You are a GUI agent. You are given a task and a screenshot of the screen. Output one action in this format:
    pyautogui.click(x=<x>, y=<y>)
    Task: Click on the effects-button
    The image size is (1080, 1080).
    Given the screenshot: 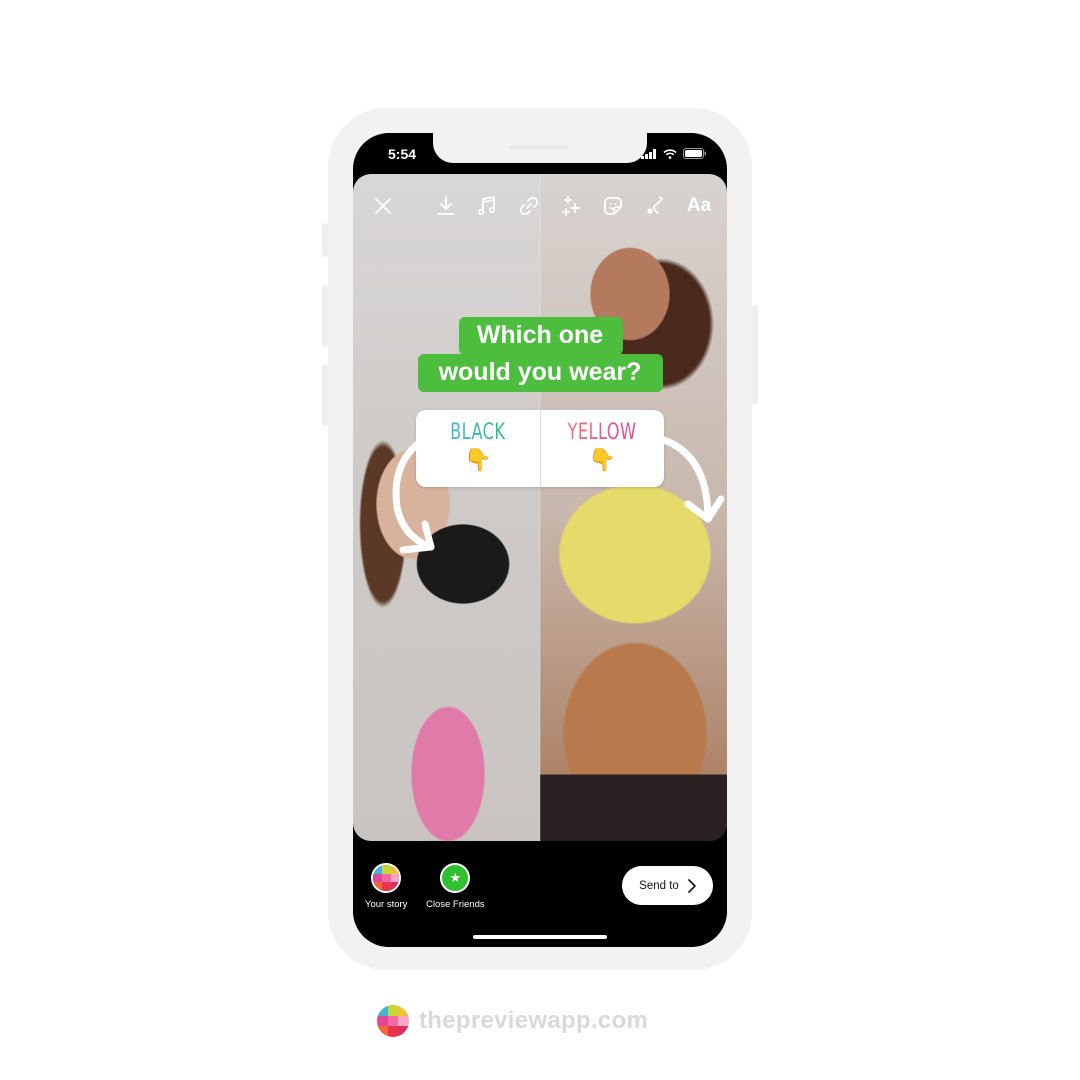 What is the action you would take?
    pyautogui.click(x=571, y=206)
    